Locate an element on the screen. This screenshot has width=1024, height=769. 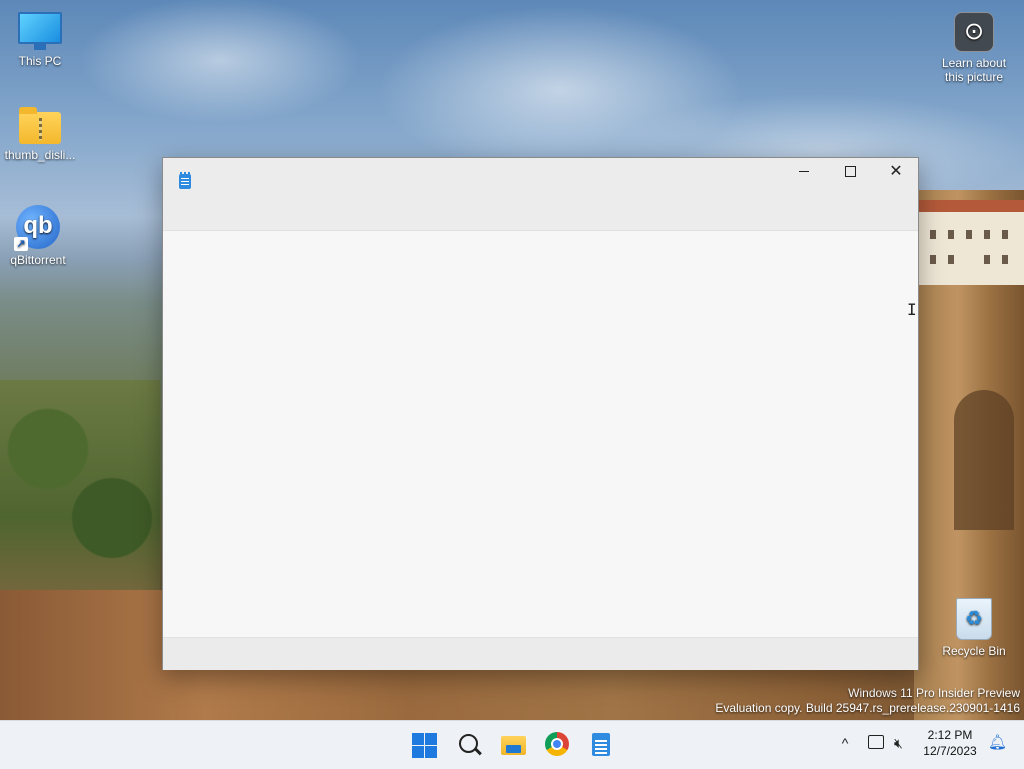
minimize-button is located at coordinates (804, 173).